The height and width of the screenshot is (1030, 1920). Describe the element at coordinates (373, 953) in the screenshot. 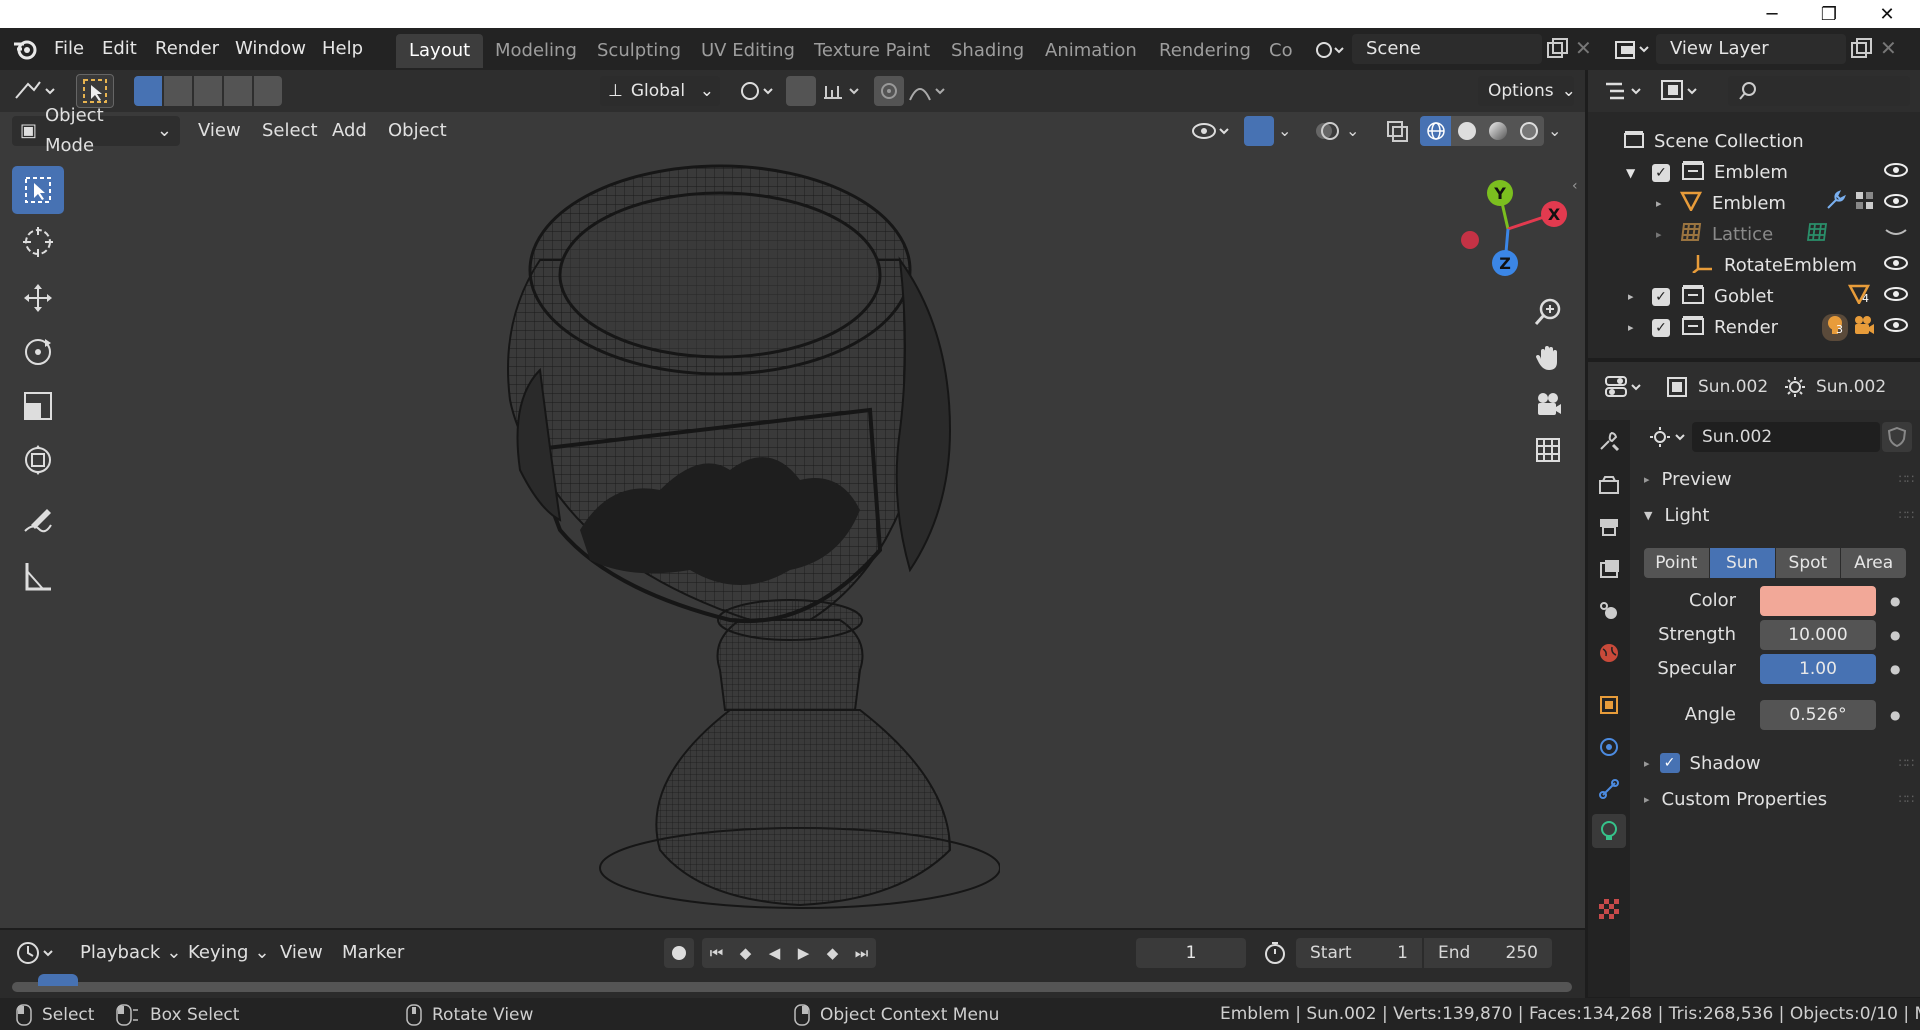

I see `timeline-menu-marker: Marker` at that location.